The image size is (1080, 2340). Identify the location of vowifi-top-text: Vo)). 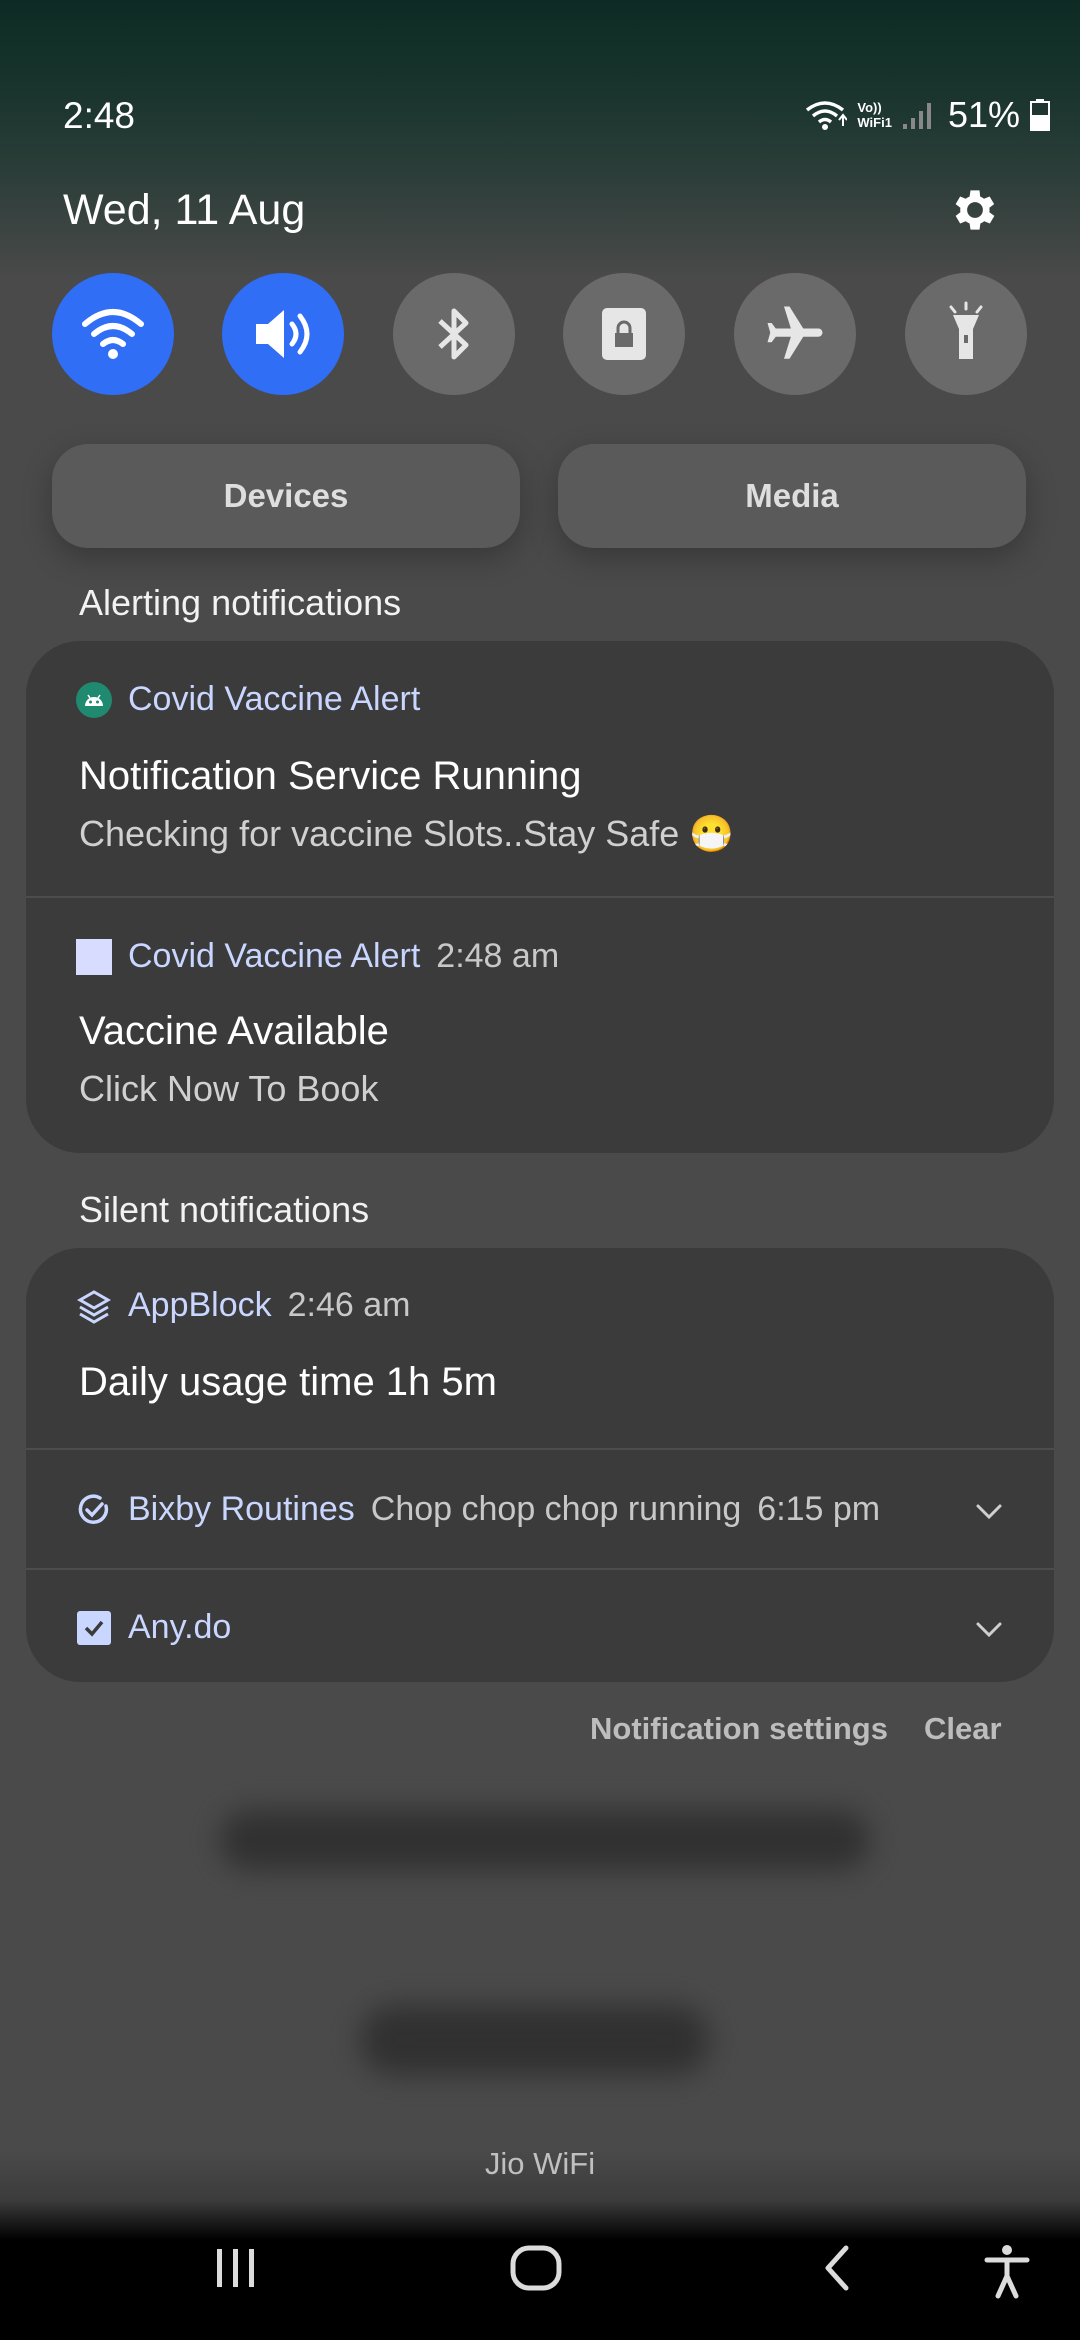
(869, 107).